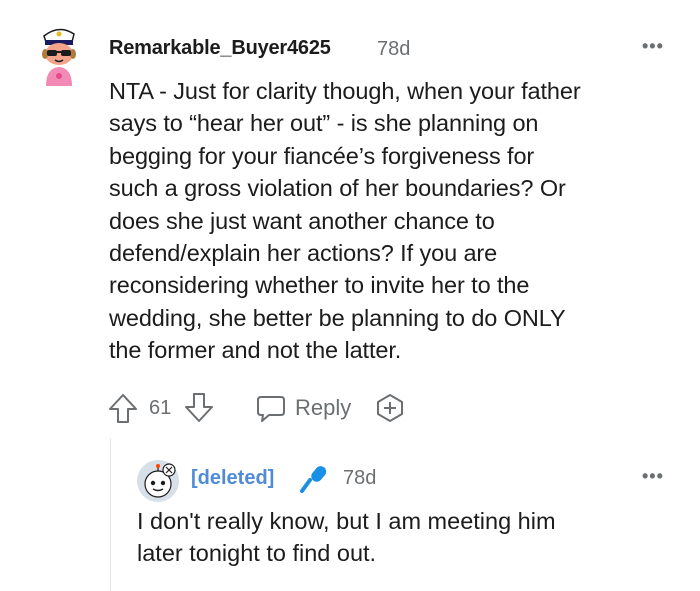  What do you see at coordinates (158, 481) in the screenshot?
I see `reply-avatar` at bounding box center [158, 481].